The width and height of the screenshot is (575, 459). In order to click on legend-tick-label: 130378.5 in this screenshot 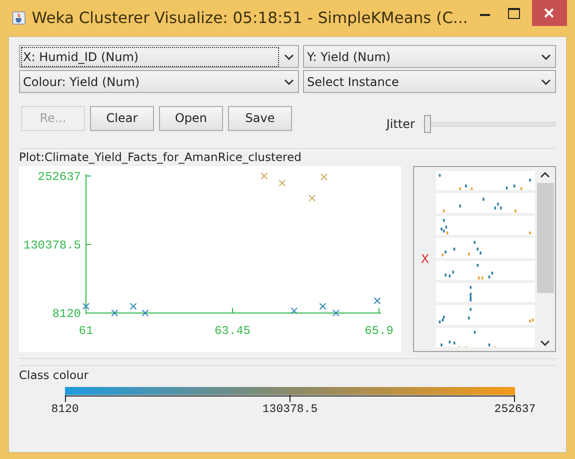, I will do `click(290, 409)`.